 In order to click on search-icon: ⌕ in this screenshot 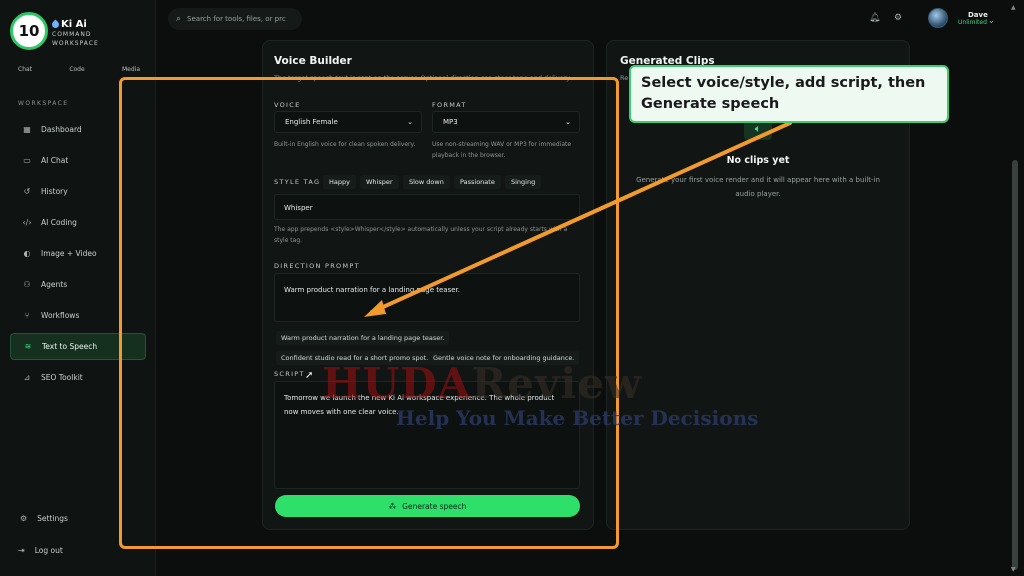, I will do `click(179, 19)`.